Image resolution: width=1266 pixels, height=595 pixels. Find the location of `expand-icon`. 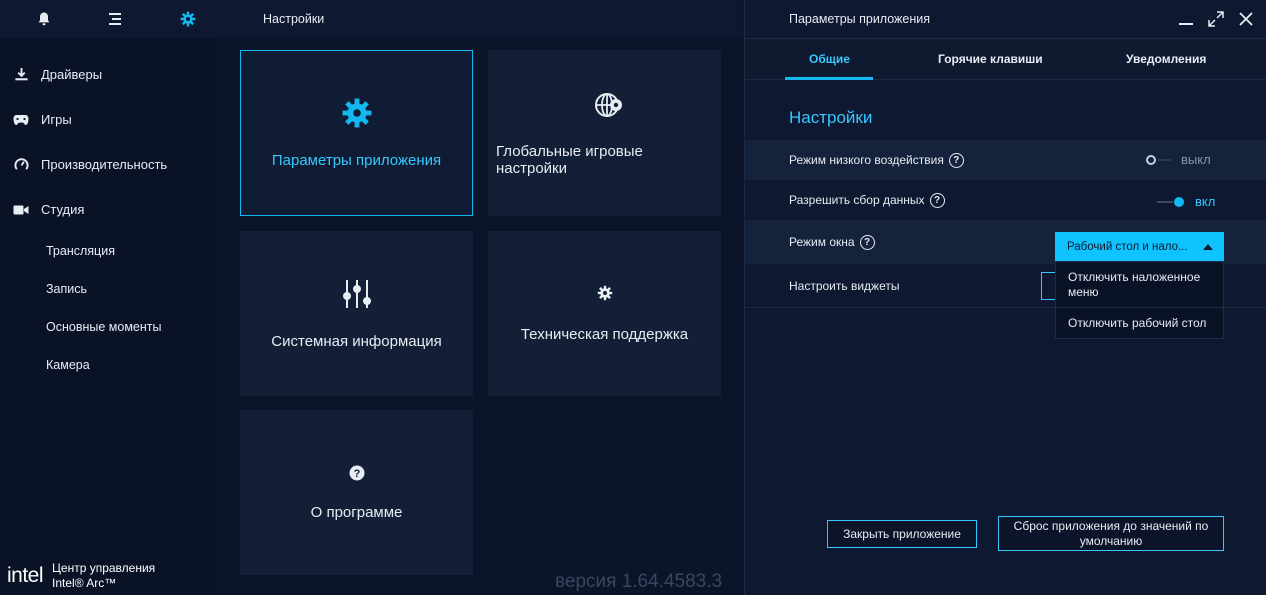

expand-icon is located at coordinates (1216, 19).